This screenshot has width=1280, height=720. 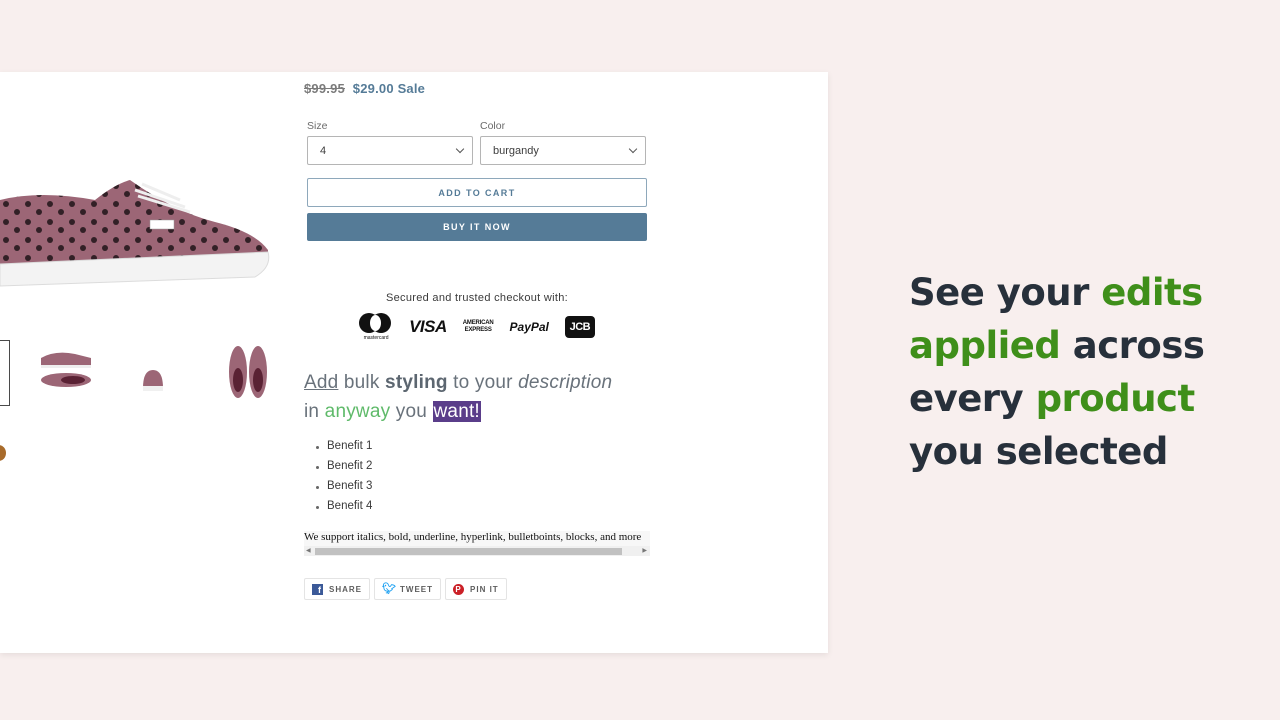 I want to click on list-item: Benefit 4, so click(x=483, y=510).